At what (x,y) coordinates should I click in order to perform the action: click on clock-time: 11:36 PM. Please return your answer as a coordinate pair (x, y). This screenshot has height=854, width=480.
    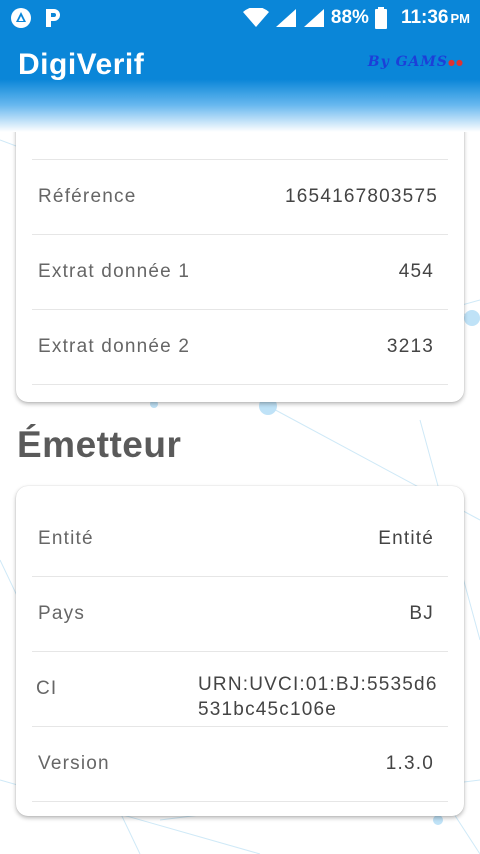
    Looking at the image, I should click on (435, 18).